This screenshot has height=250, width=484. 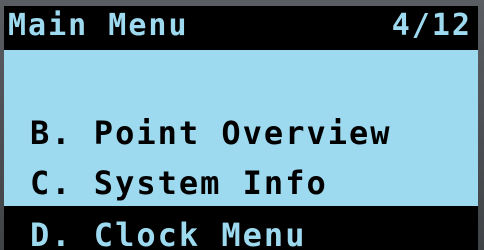 What do you see at coordinates (431, 25) in the screenshot?
I see `page-indicator: 4/12` at bounding box center [431, 25].